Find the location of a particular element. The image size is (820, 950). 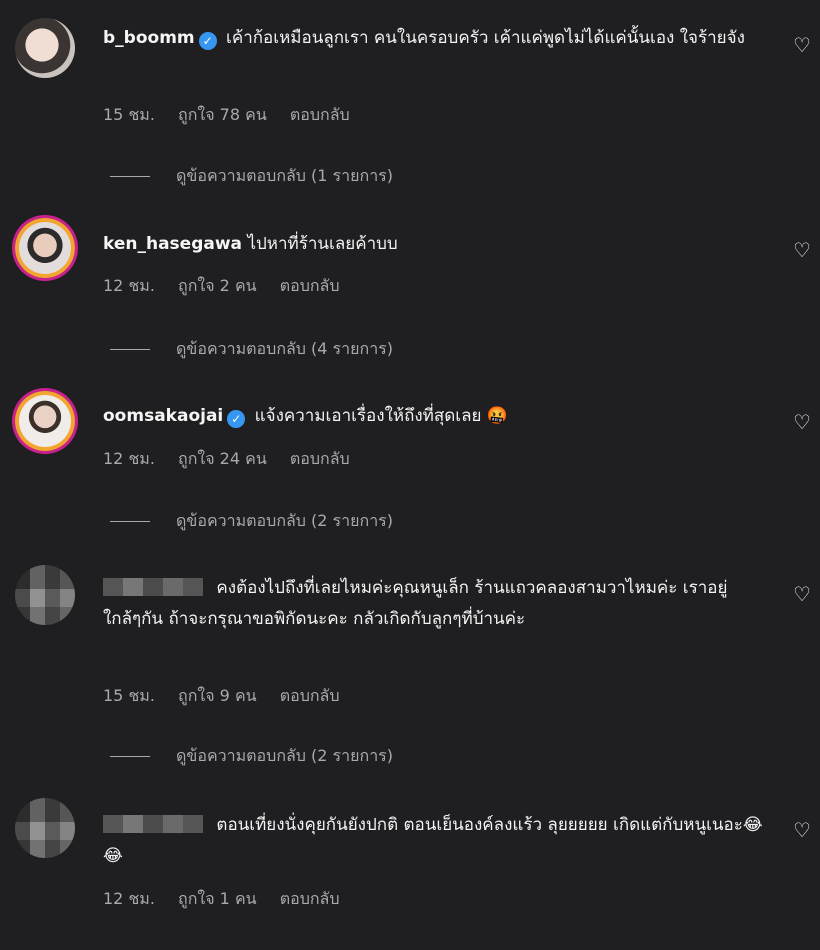

view-replies-button: ดูข้อความตอบกลับ (1 รายการ) is located at coordinates (251, 176).